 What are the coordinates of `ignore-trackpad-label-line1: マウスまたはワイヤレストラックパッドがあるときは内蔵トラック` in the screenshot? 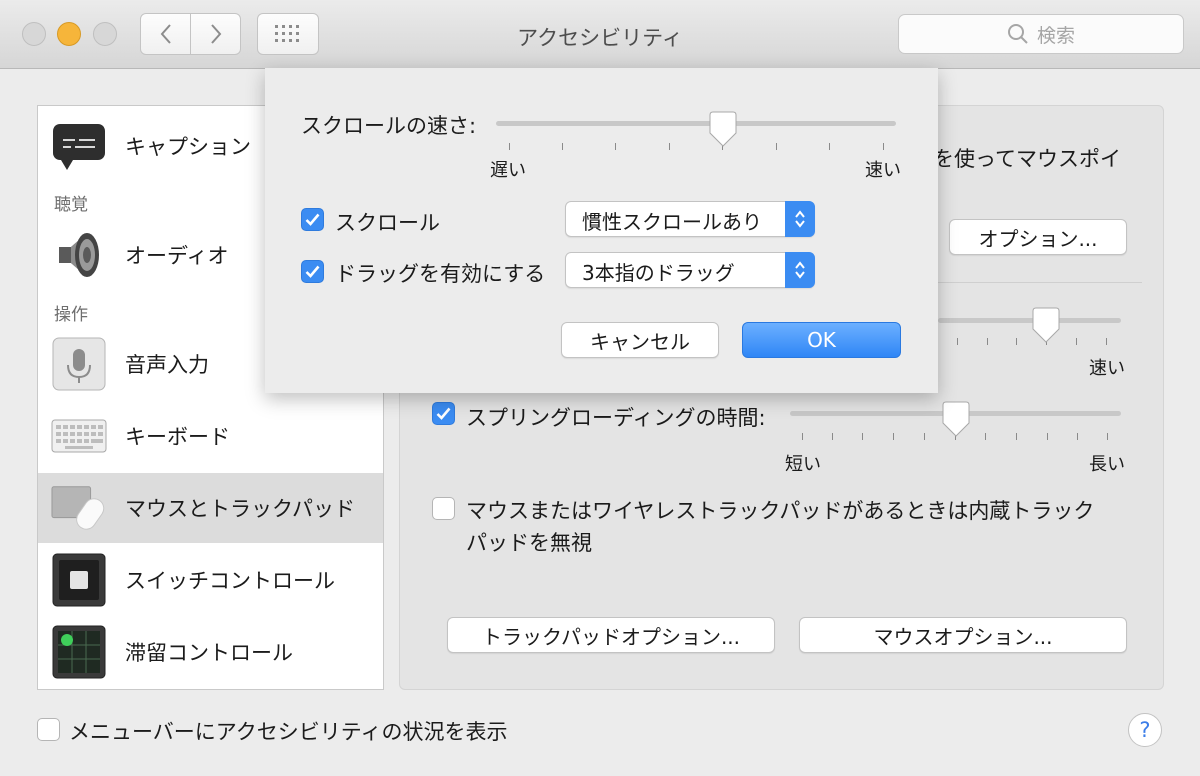 It's located at (780, 511).